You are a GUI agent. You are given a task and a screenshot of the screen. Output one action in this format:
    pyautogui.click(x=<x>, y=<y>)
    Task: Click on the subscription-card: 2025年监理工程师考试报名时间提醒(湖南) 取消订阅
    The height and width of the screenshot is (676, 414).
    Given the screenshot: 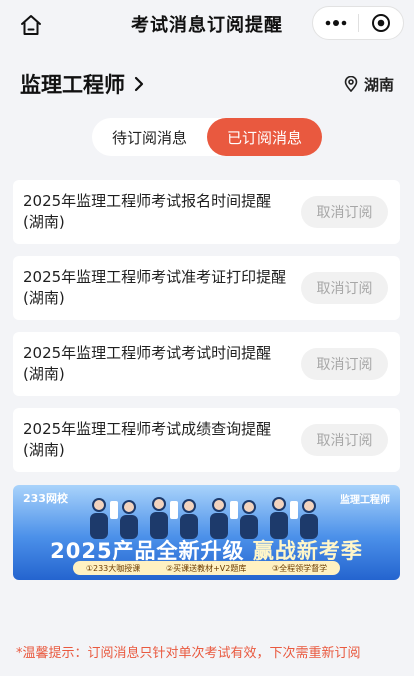 What is the action you would take?
    pyautogui.click(x=206, y=212)
    